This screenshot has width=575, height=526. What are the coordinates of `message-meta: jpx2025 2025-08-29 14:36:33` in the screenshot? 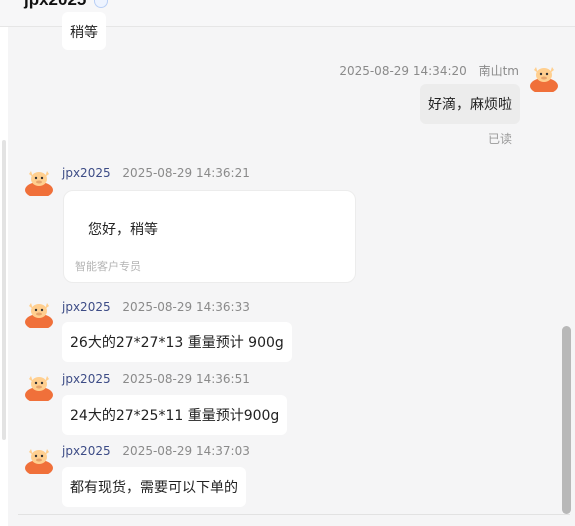 It's located at (156, 307).